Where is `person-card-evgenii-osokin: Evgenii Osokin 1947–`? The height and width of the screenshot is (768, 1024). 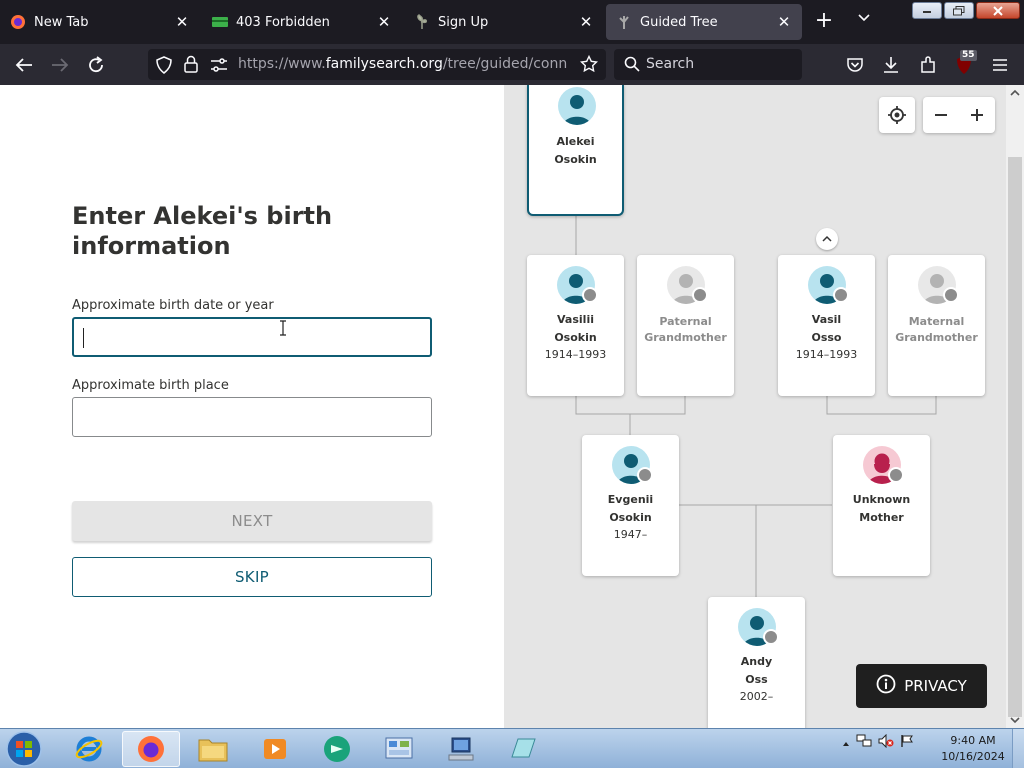
person-card-evgenii-osokin: Evgenii Osokin 1947– is located at coordinates (630, 505).